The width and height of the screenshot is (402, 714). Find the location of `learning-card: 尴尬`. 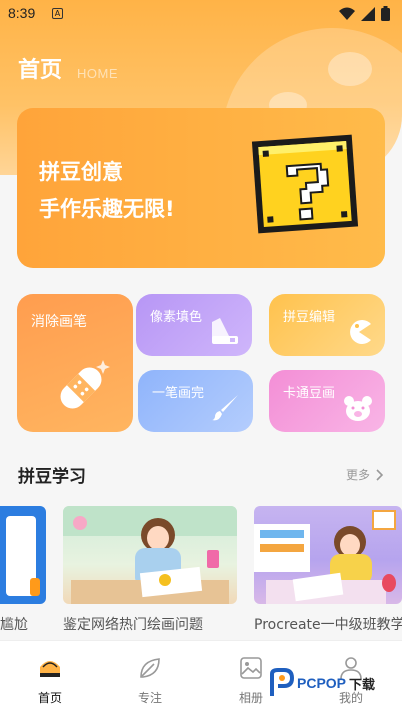

learning-card: 尴尬 is located at coordinates (23, 571).